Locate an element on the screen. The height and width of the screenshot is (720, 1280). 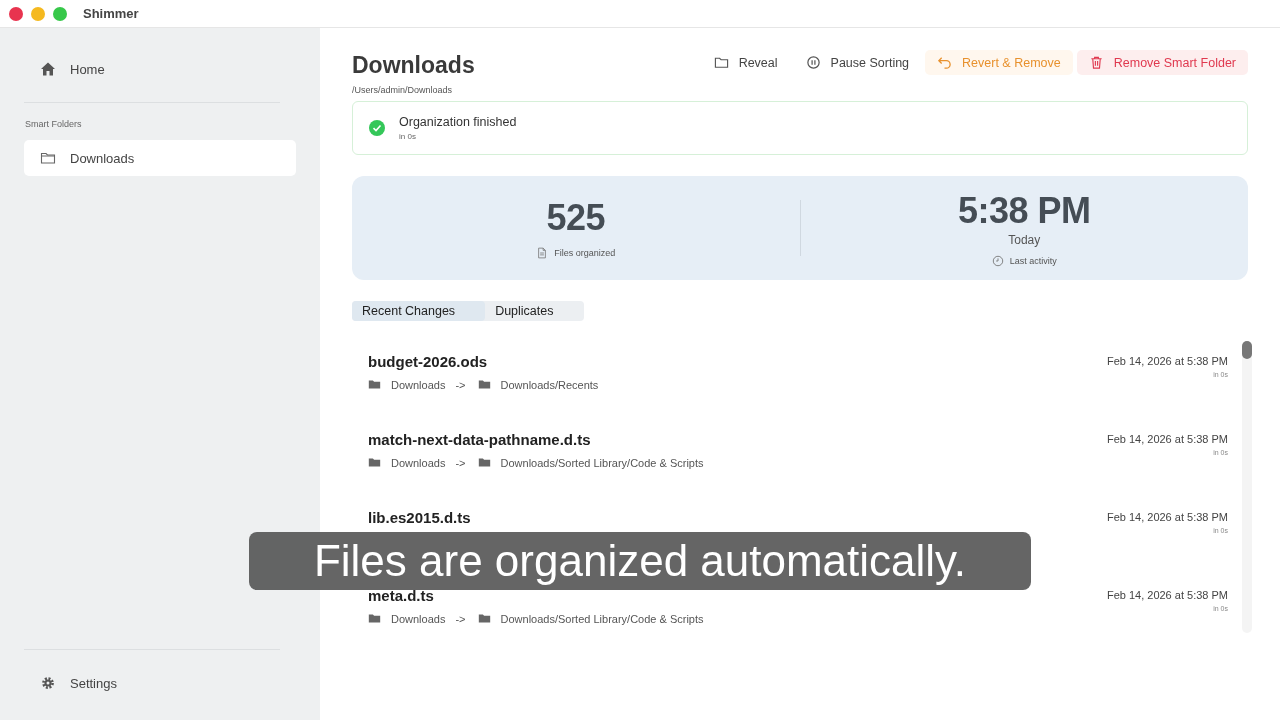
file-name: meta.d.ts is located at coordinates (401, 595).